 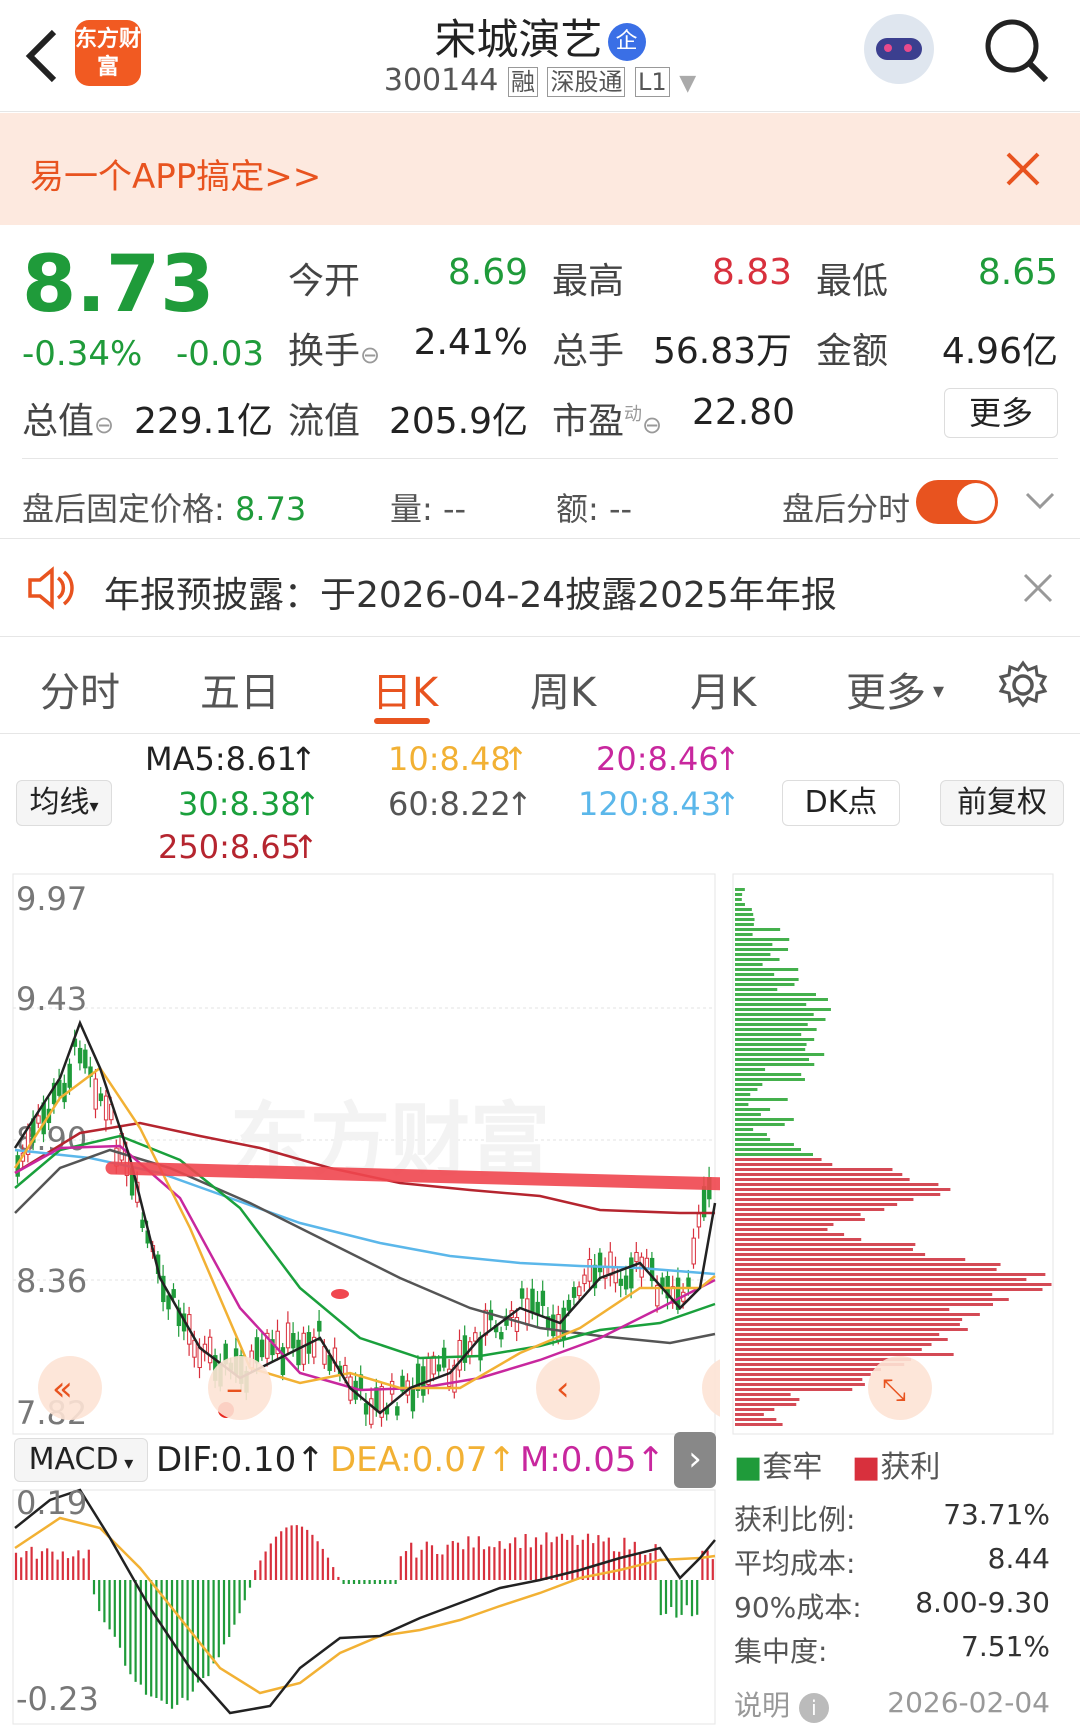 I want to click on triangle-down-icon: ▾, so click(x=935, y=691).